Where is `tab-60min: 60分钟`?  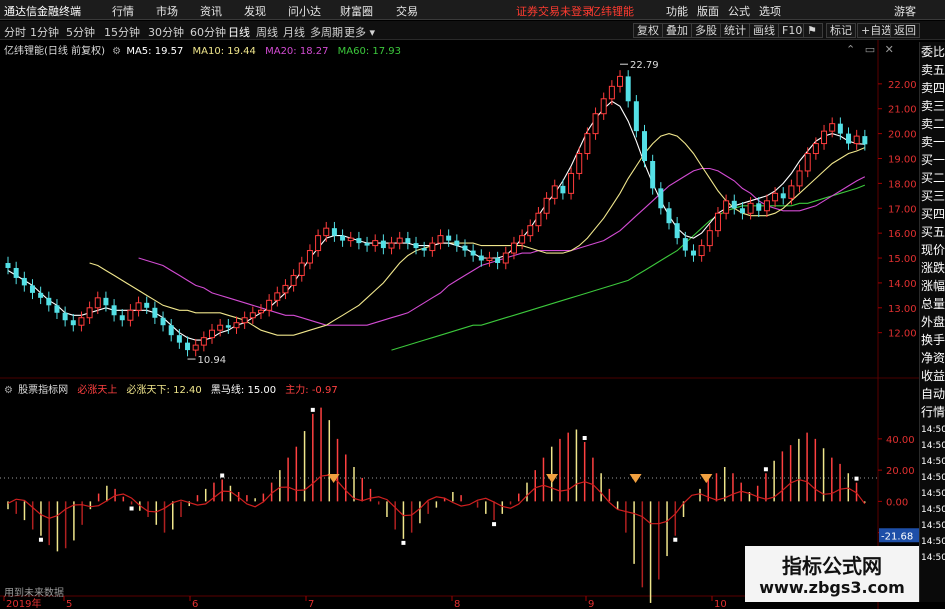
tab-60min: 60分钟 is located at coordinates (208, 32).